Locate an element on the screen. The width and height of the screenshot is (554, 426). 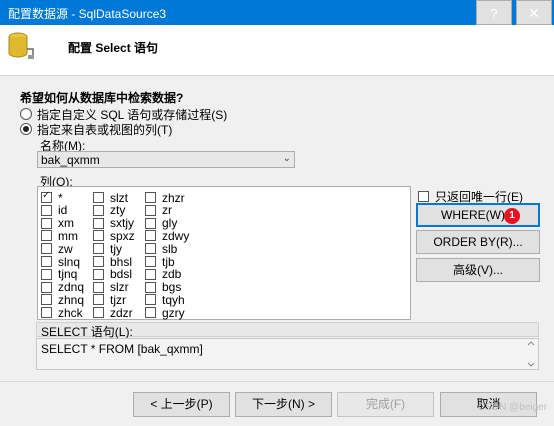
watermark: CSDN @beiger is located at coordinates (513, 407).